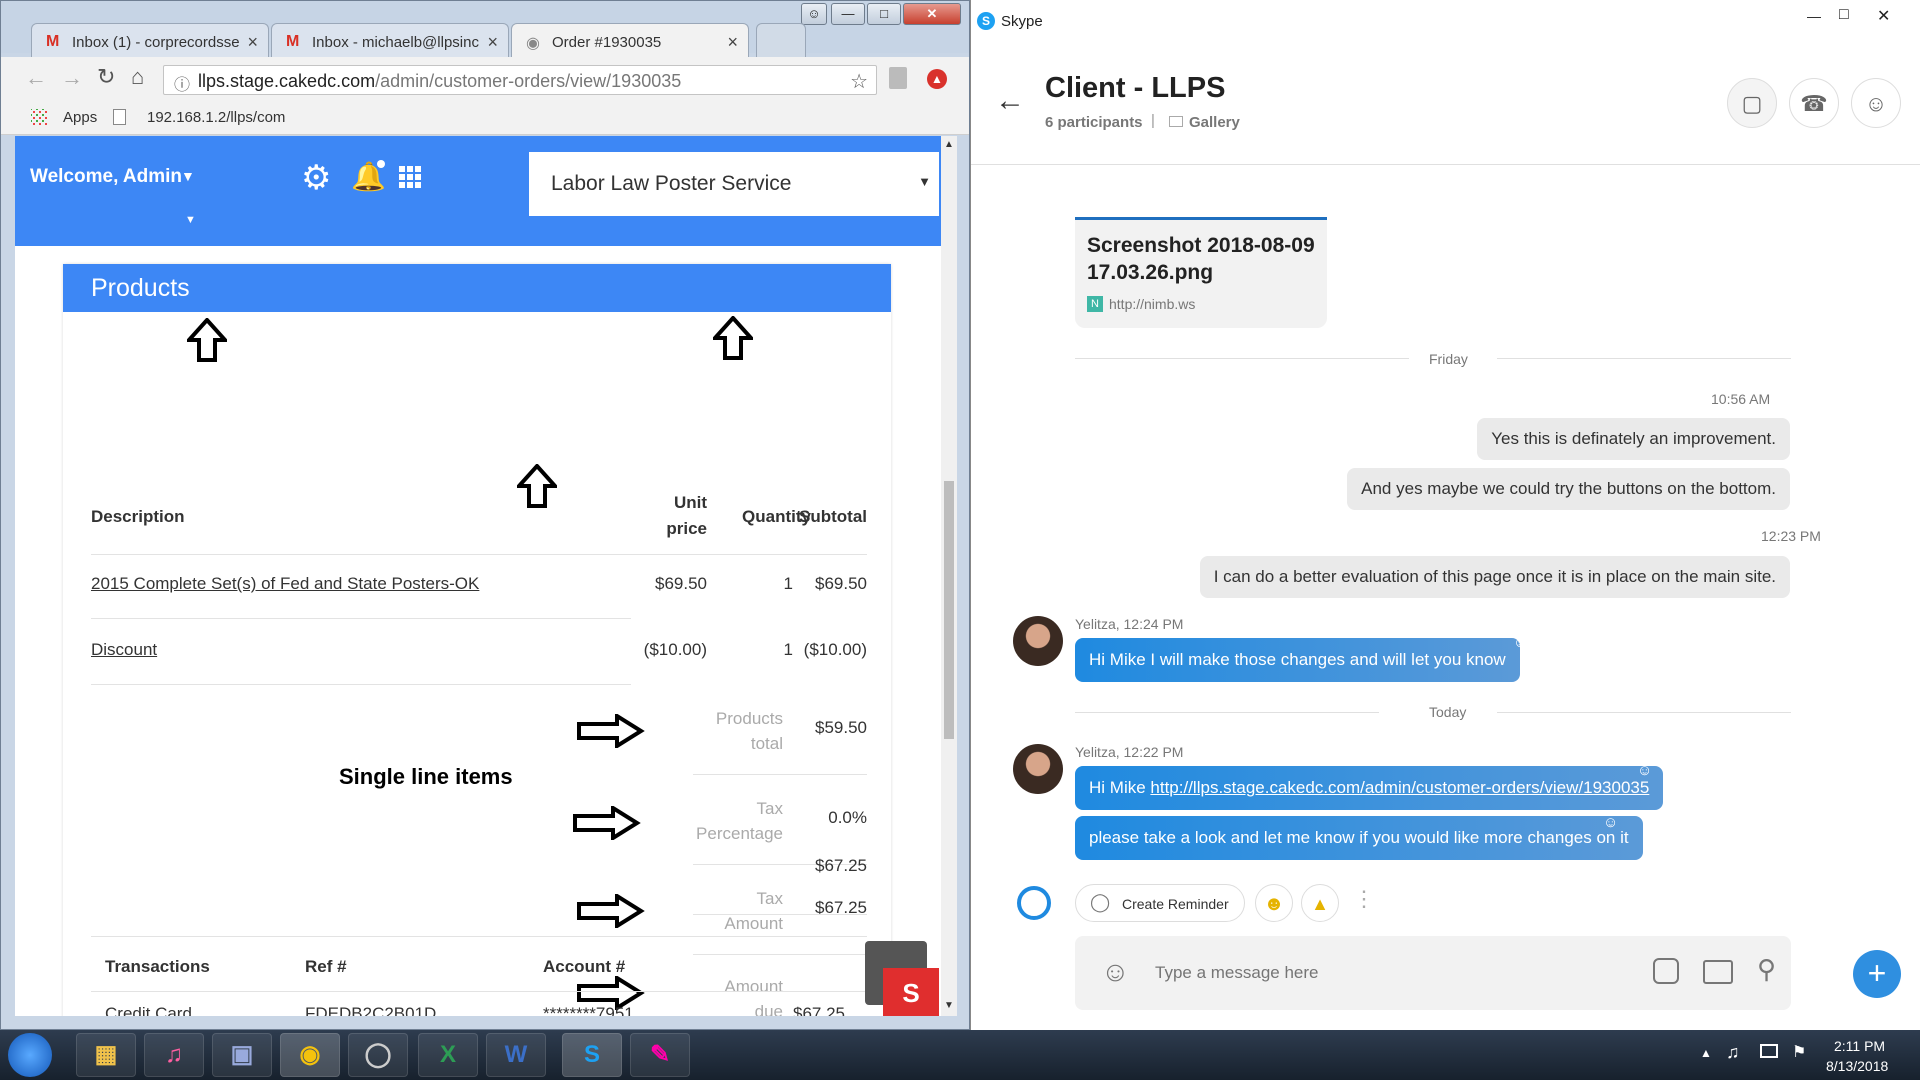 This screenshot has height=1080, width=1920. What do you see at coordinates (937, 79) in the screenshot?
I see `extension-red-icon: ▲` at bounding box center [937, 79].